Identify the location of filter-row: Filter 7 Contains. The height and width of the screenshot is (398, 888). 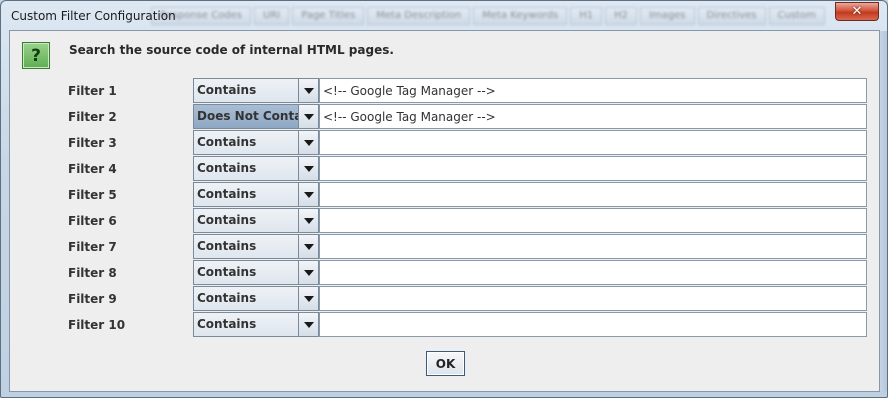
(444, 247).